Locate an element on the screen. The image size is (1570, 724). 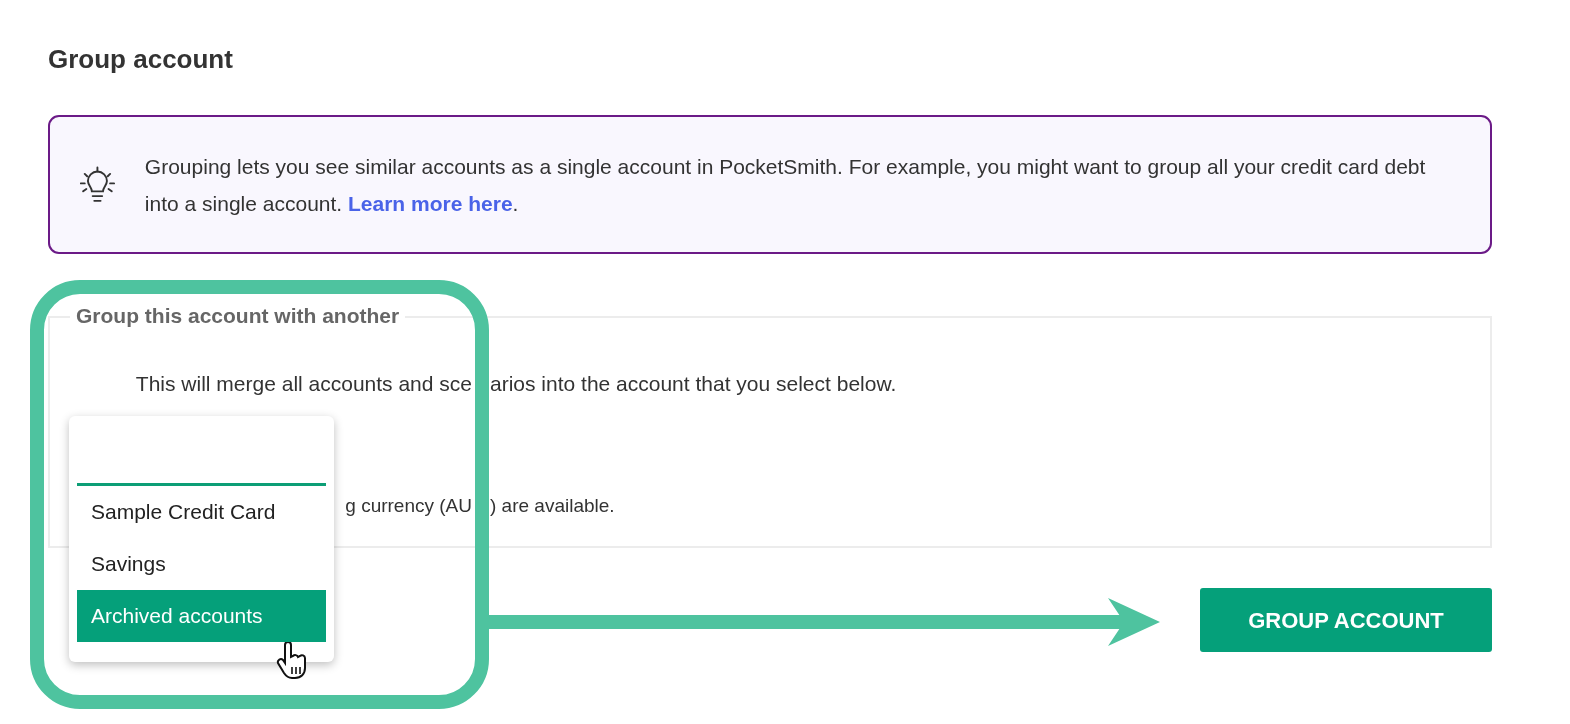
panel-description: This will merge all accounts and sce is located at coordinates (303, 384).